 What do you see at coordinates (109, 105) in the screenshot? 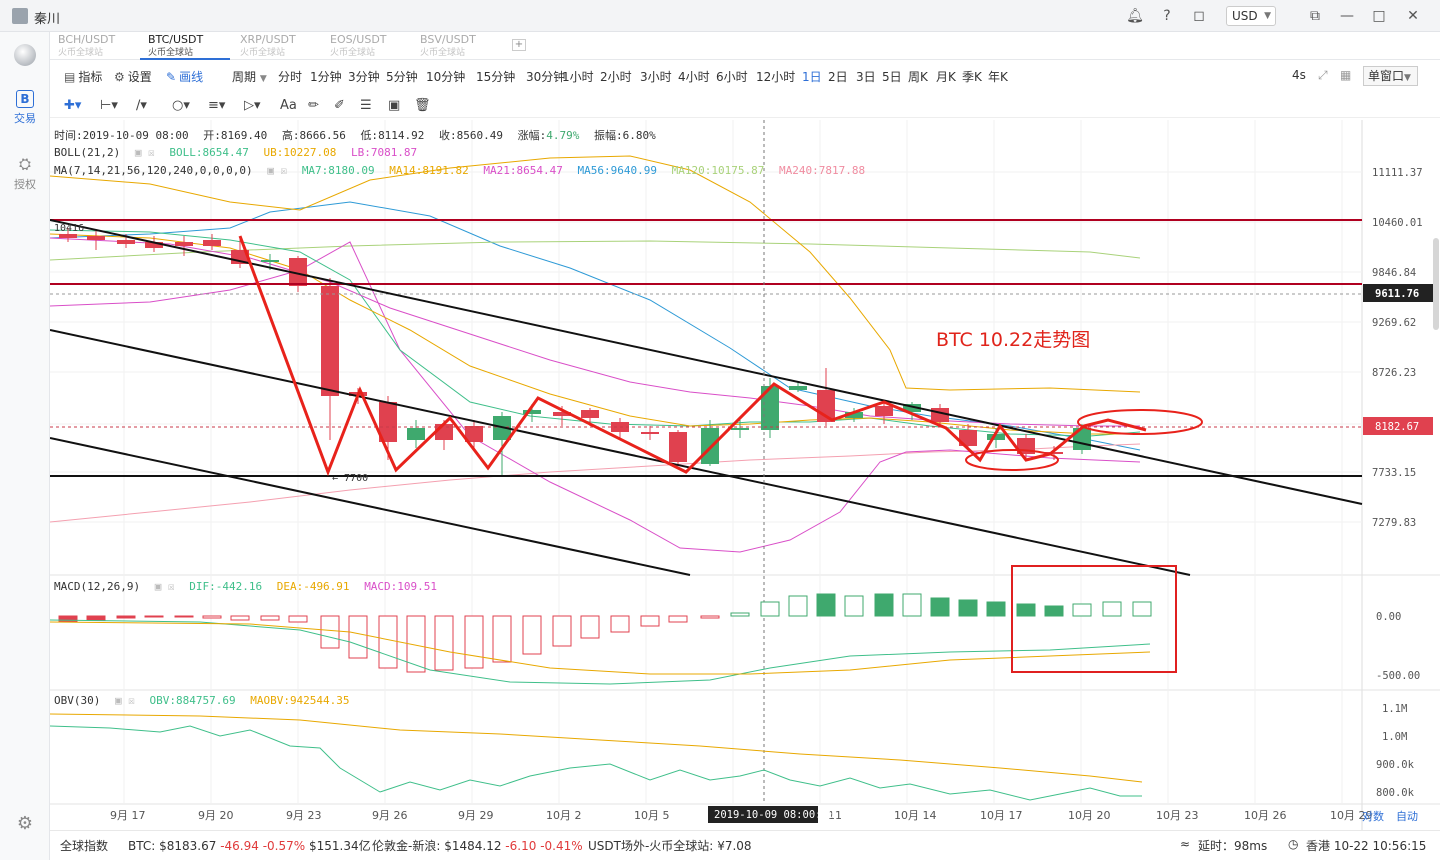
I see `horizontal-line-icon: ⊢▾` at bounding box center [109, 105].